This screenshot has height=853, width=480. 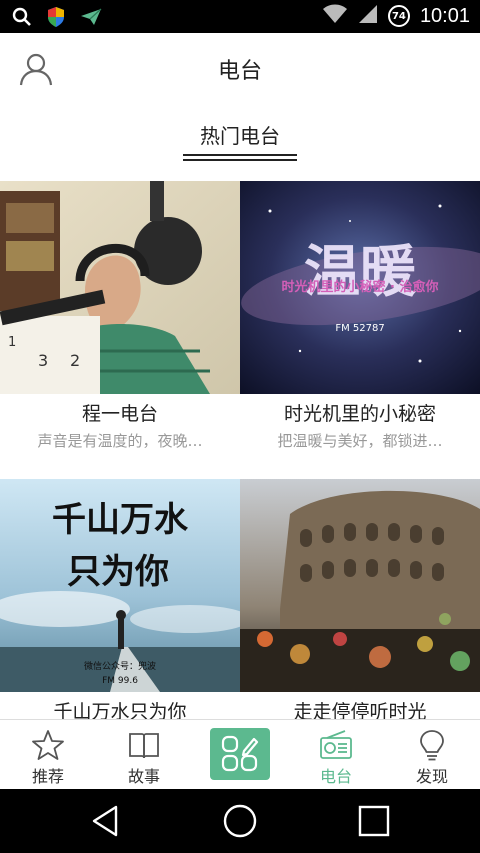 What do you see at coordinates (444, 15) in the screenshot?
I see `clock: 10:01` at bounding box center [444, 15].